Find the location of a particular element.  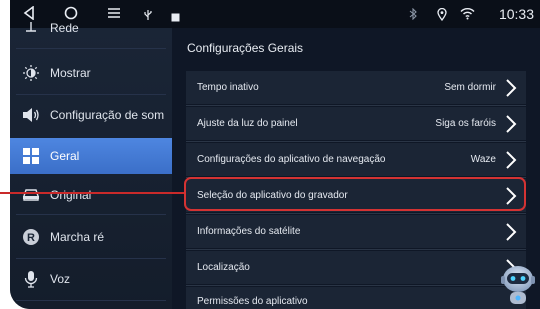

sidebar-item-label: Original is located at coordinates (71, 195).